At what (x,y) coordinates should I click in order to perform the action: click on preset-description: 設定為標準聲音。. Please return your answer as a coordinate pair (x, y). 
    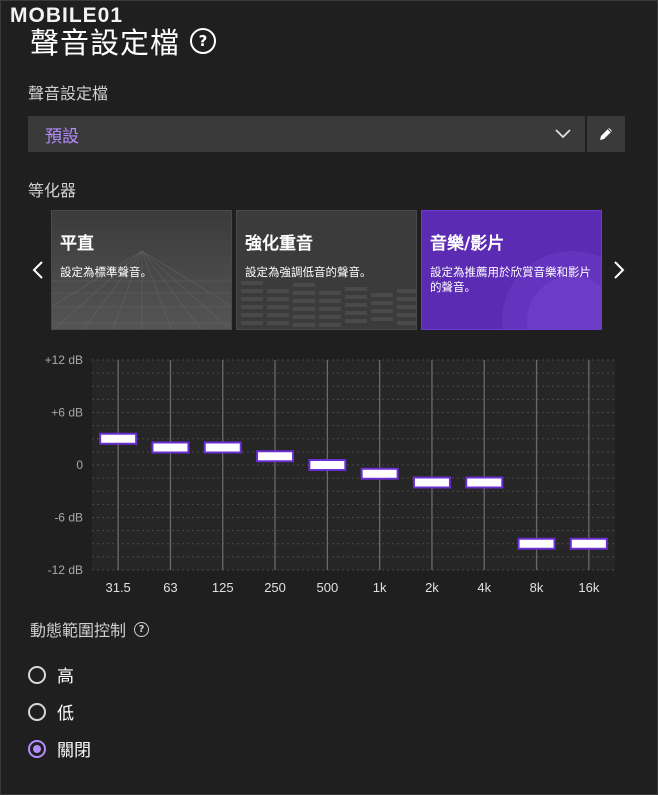
    Looking at the image, I should click on (106, 272).